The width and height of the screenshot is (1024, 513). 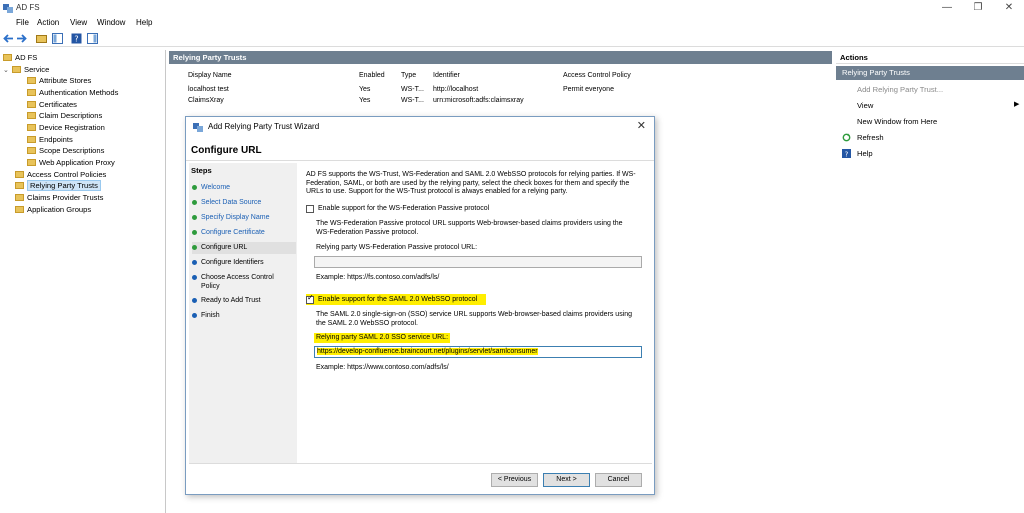 What do you see at coordinates (244, 233) in the screenshot?
I see `step-configure-certificate: Configure Certificate` at bounding box center [244, 233].